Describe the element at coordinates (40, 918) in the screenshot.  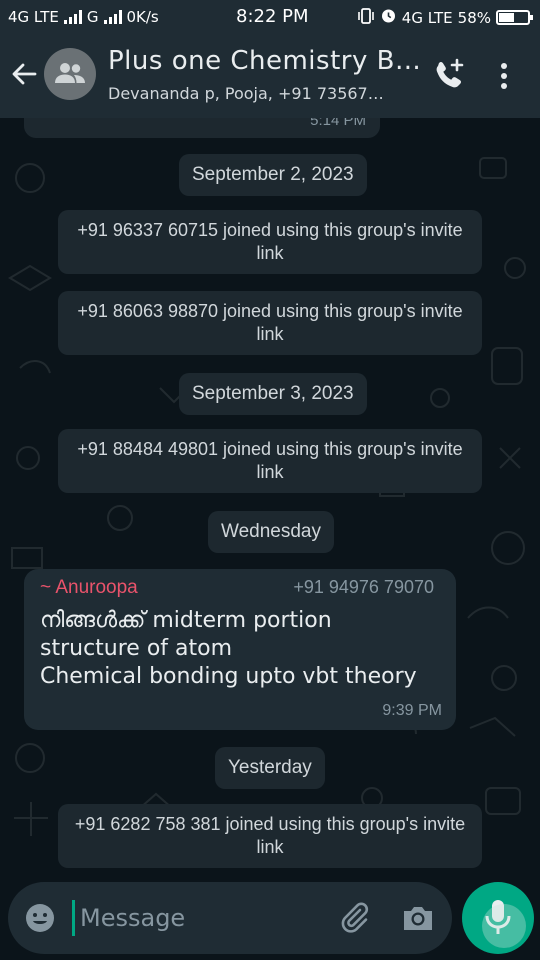
I see `emoji-icon` at that location.